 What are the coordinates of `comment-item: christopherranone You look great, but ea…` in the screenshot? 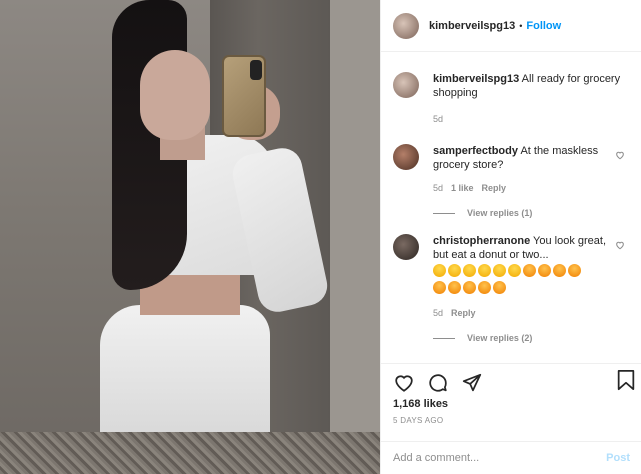 It's located at (509, 277).